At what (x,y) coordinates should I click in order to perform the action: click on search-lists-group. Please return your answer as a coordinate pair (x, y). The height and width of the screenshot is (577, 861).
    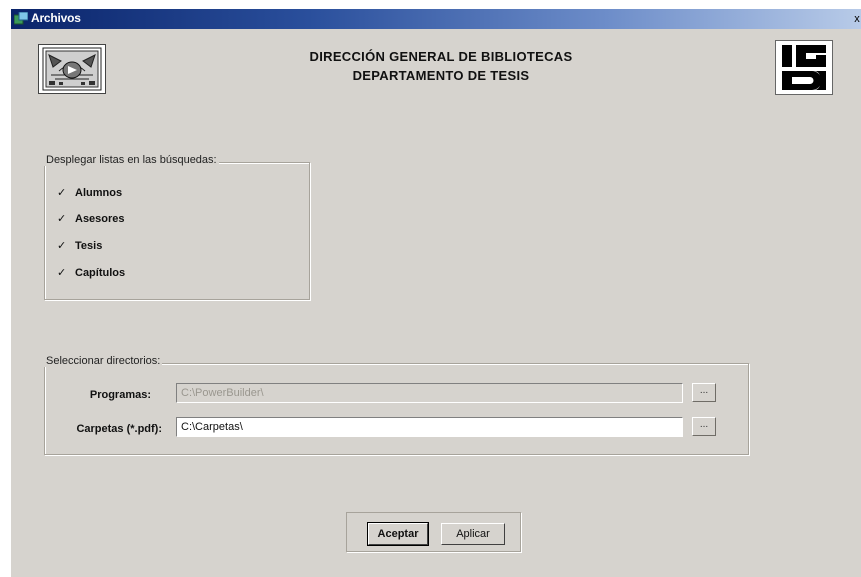
    Looking at the image, I should click on (177, 231).